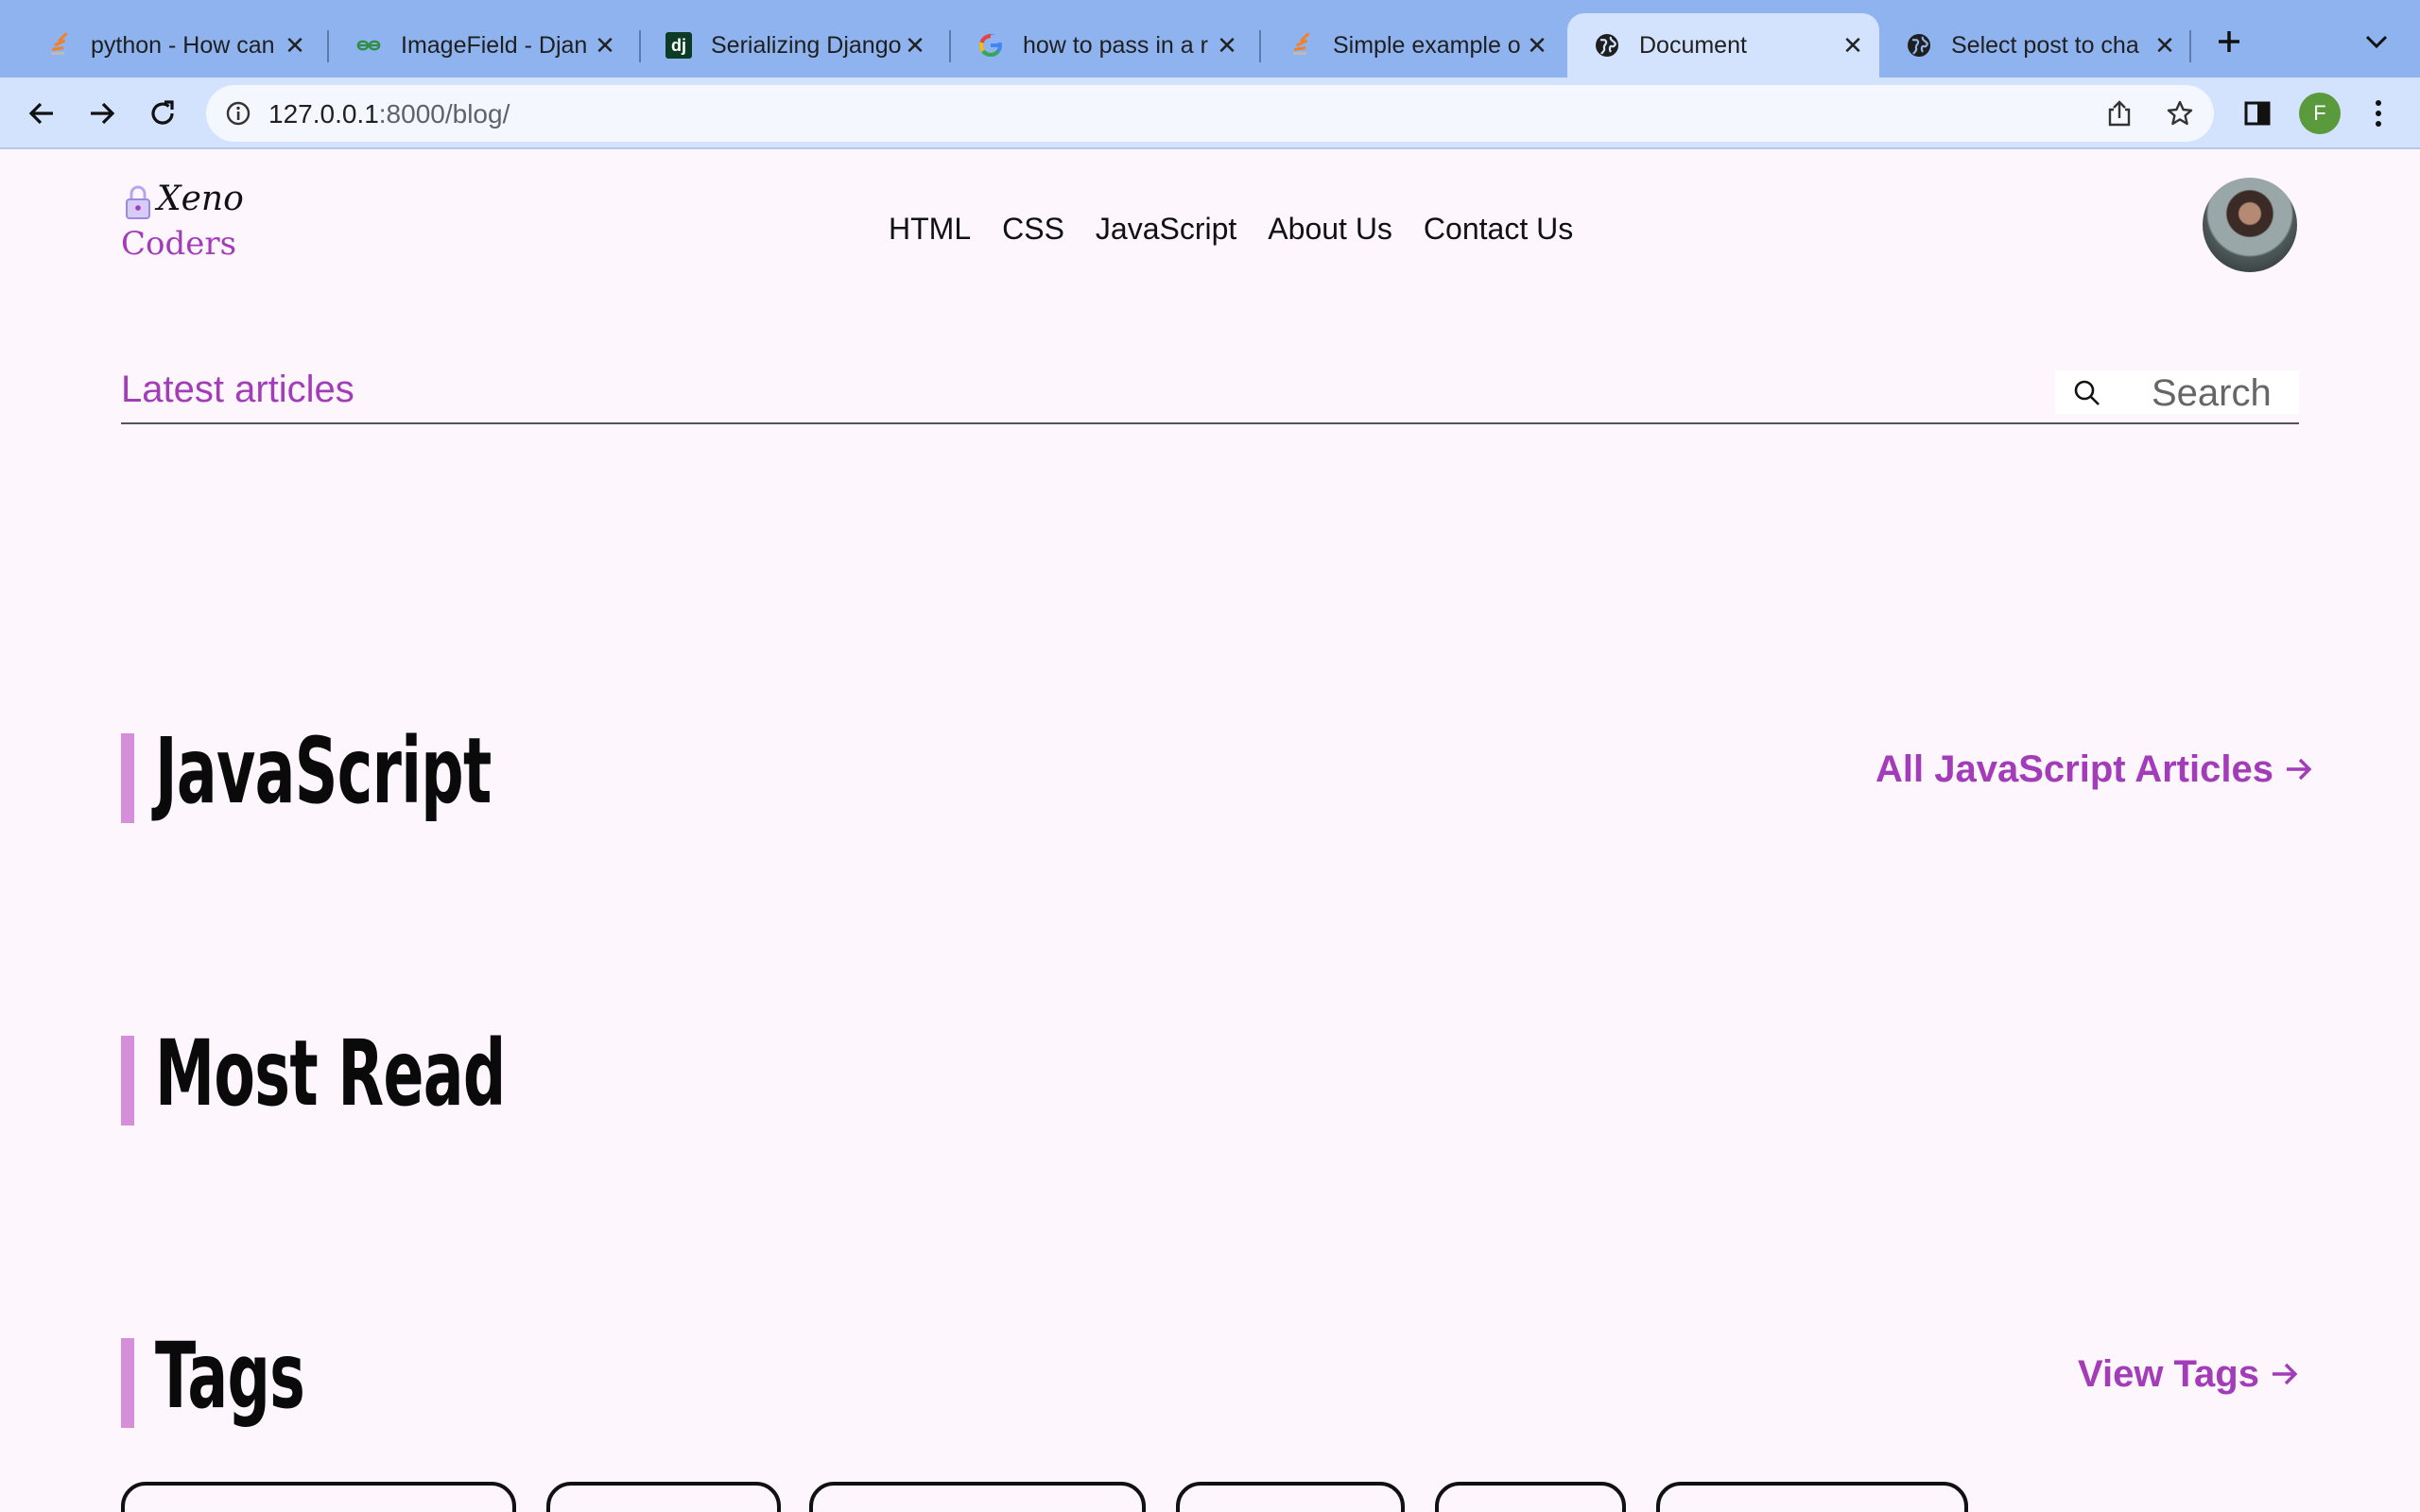 The image size is (2420, 1512). What do you see at coordinates (2045, 45) in the screenshot?
I see `tab-title: Select post to cha` at bounding box center [2045, 45].